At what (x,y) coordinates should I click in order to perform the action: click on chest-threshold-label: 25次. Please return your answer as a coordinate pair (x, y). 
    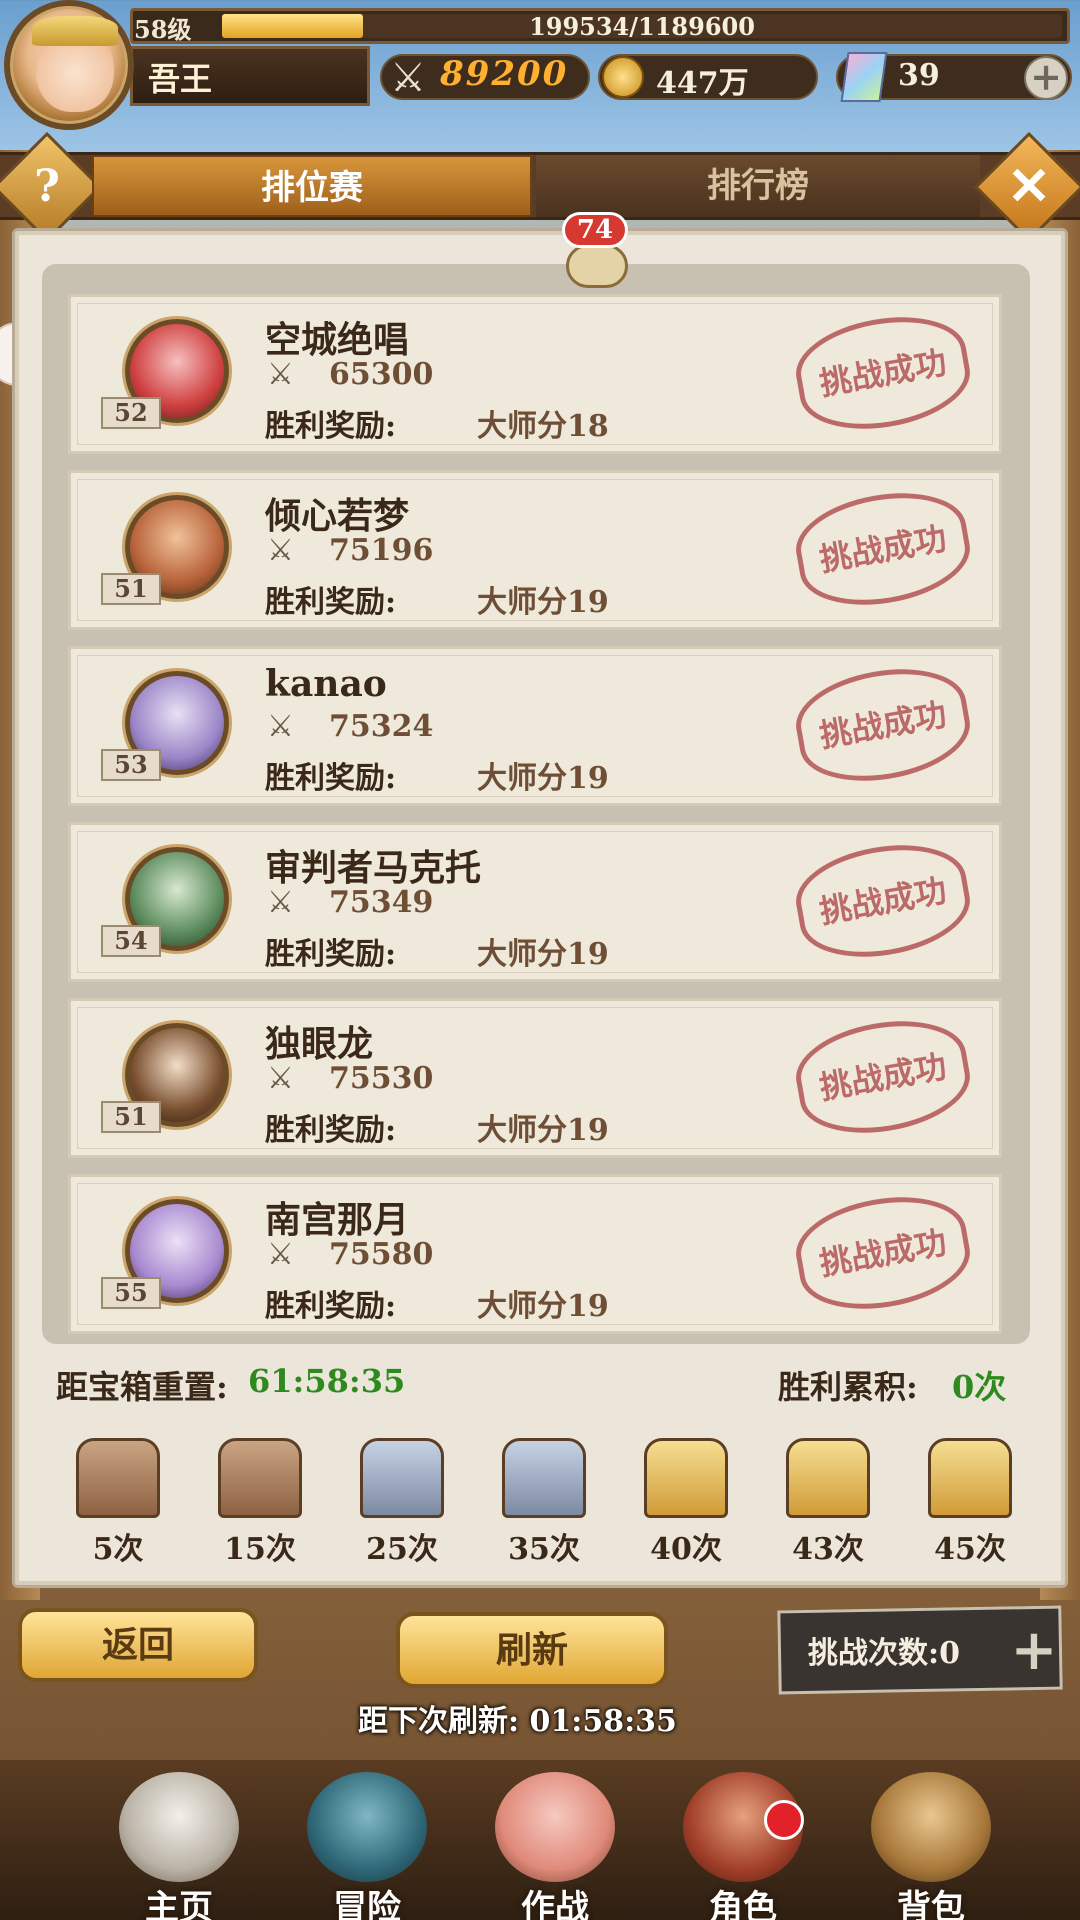
    Looking at the image, I should click on (402, 1549).